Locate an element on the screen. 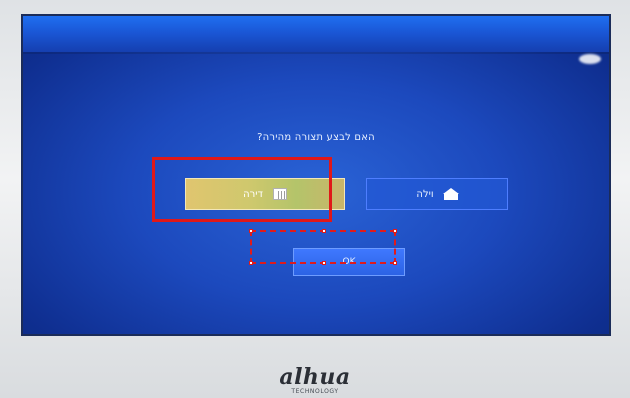 The height and width of the screenshot is (398, 630). brand-logo: alhua is located at coordinates (315, 377).